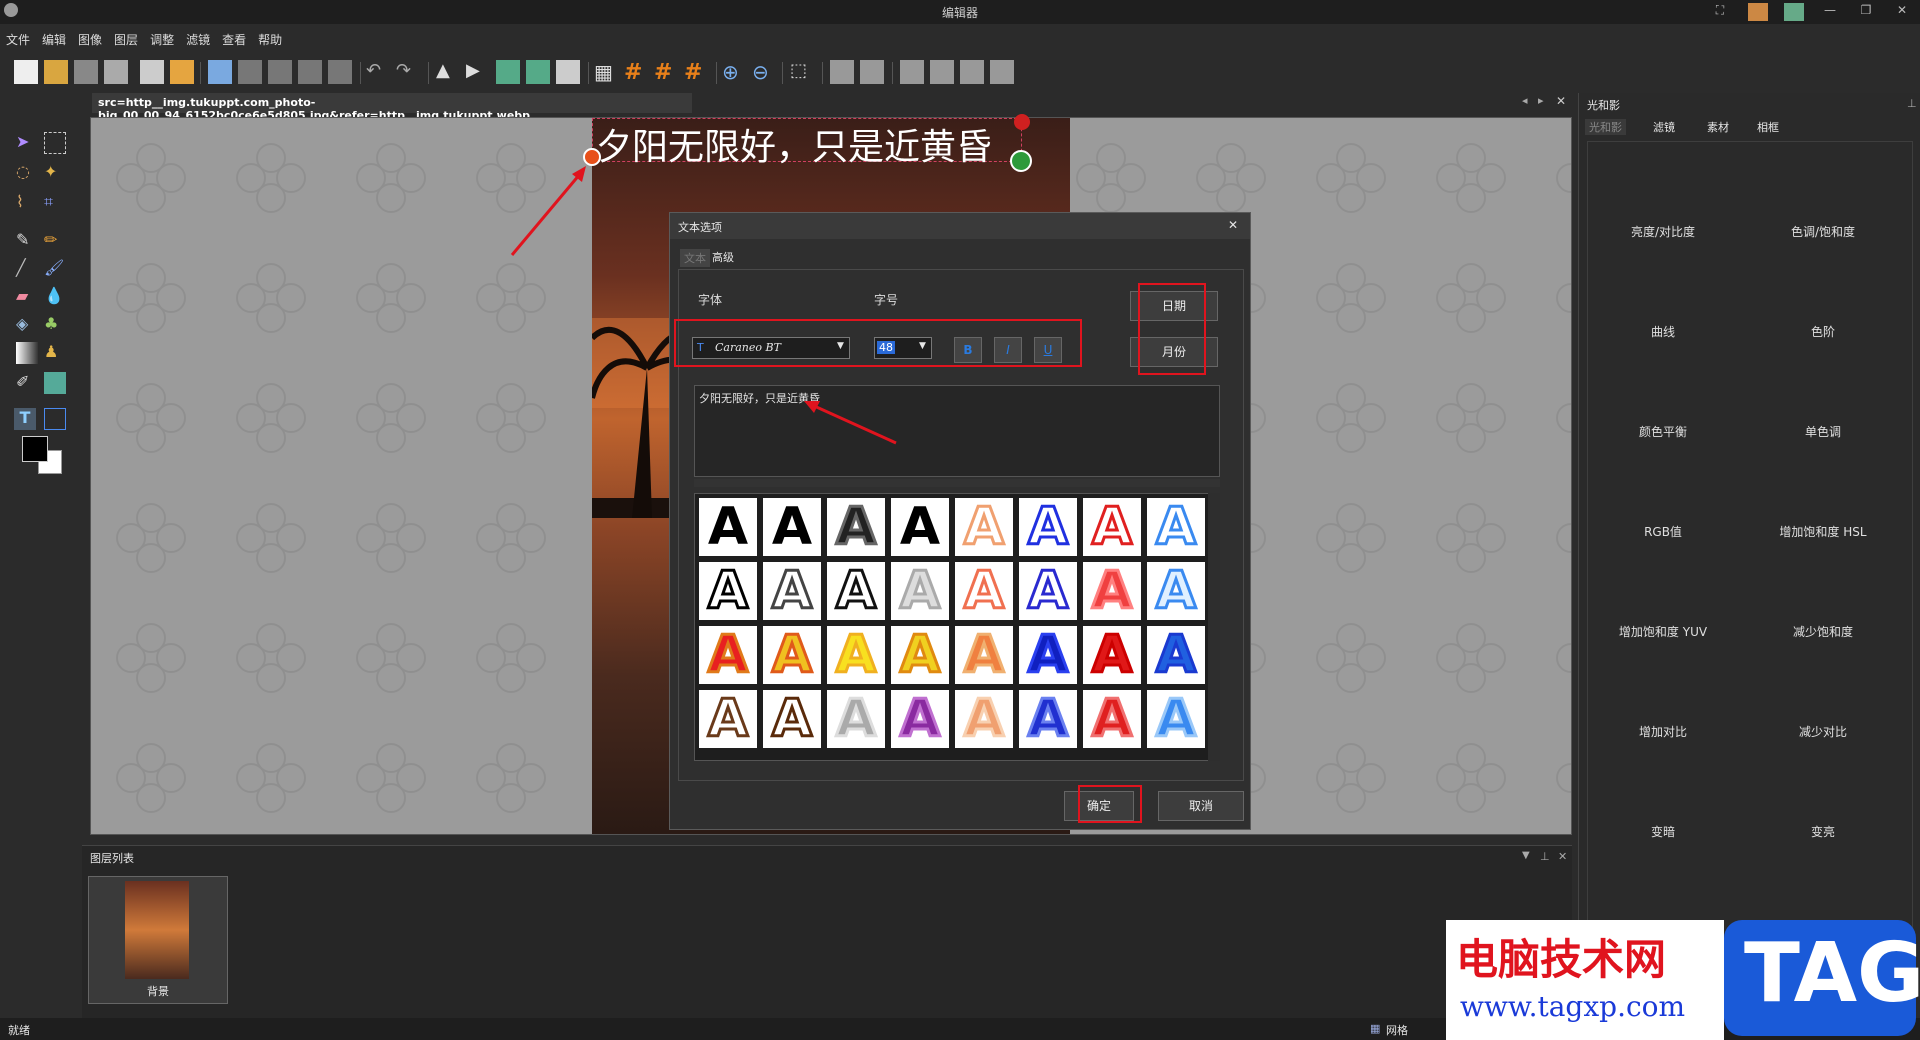 The width and height of the screenshot is (1920, 1040). I want to click on menu-image: 图像, so click(90, 39).